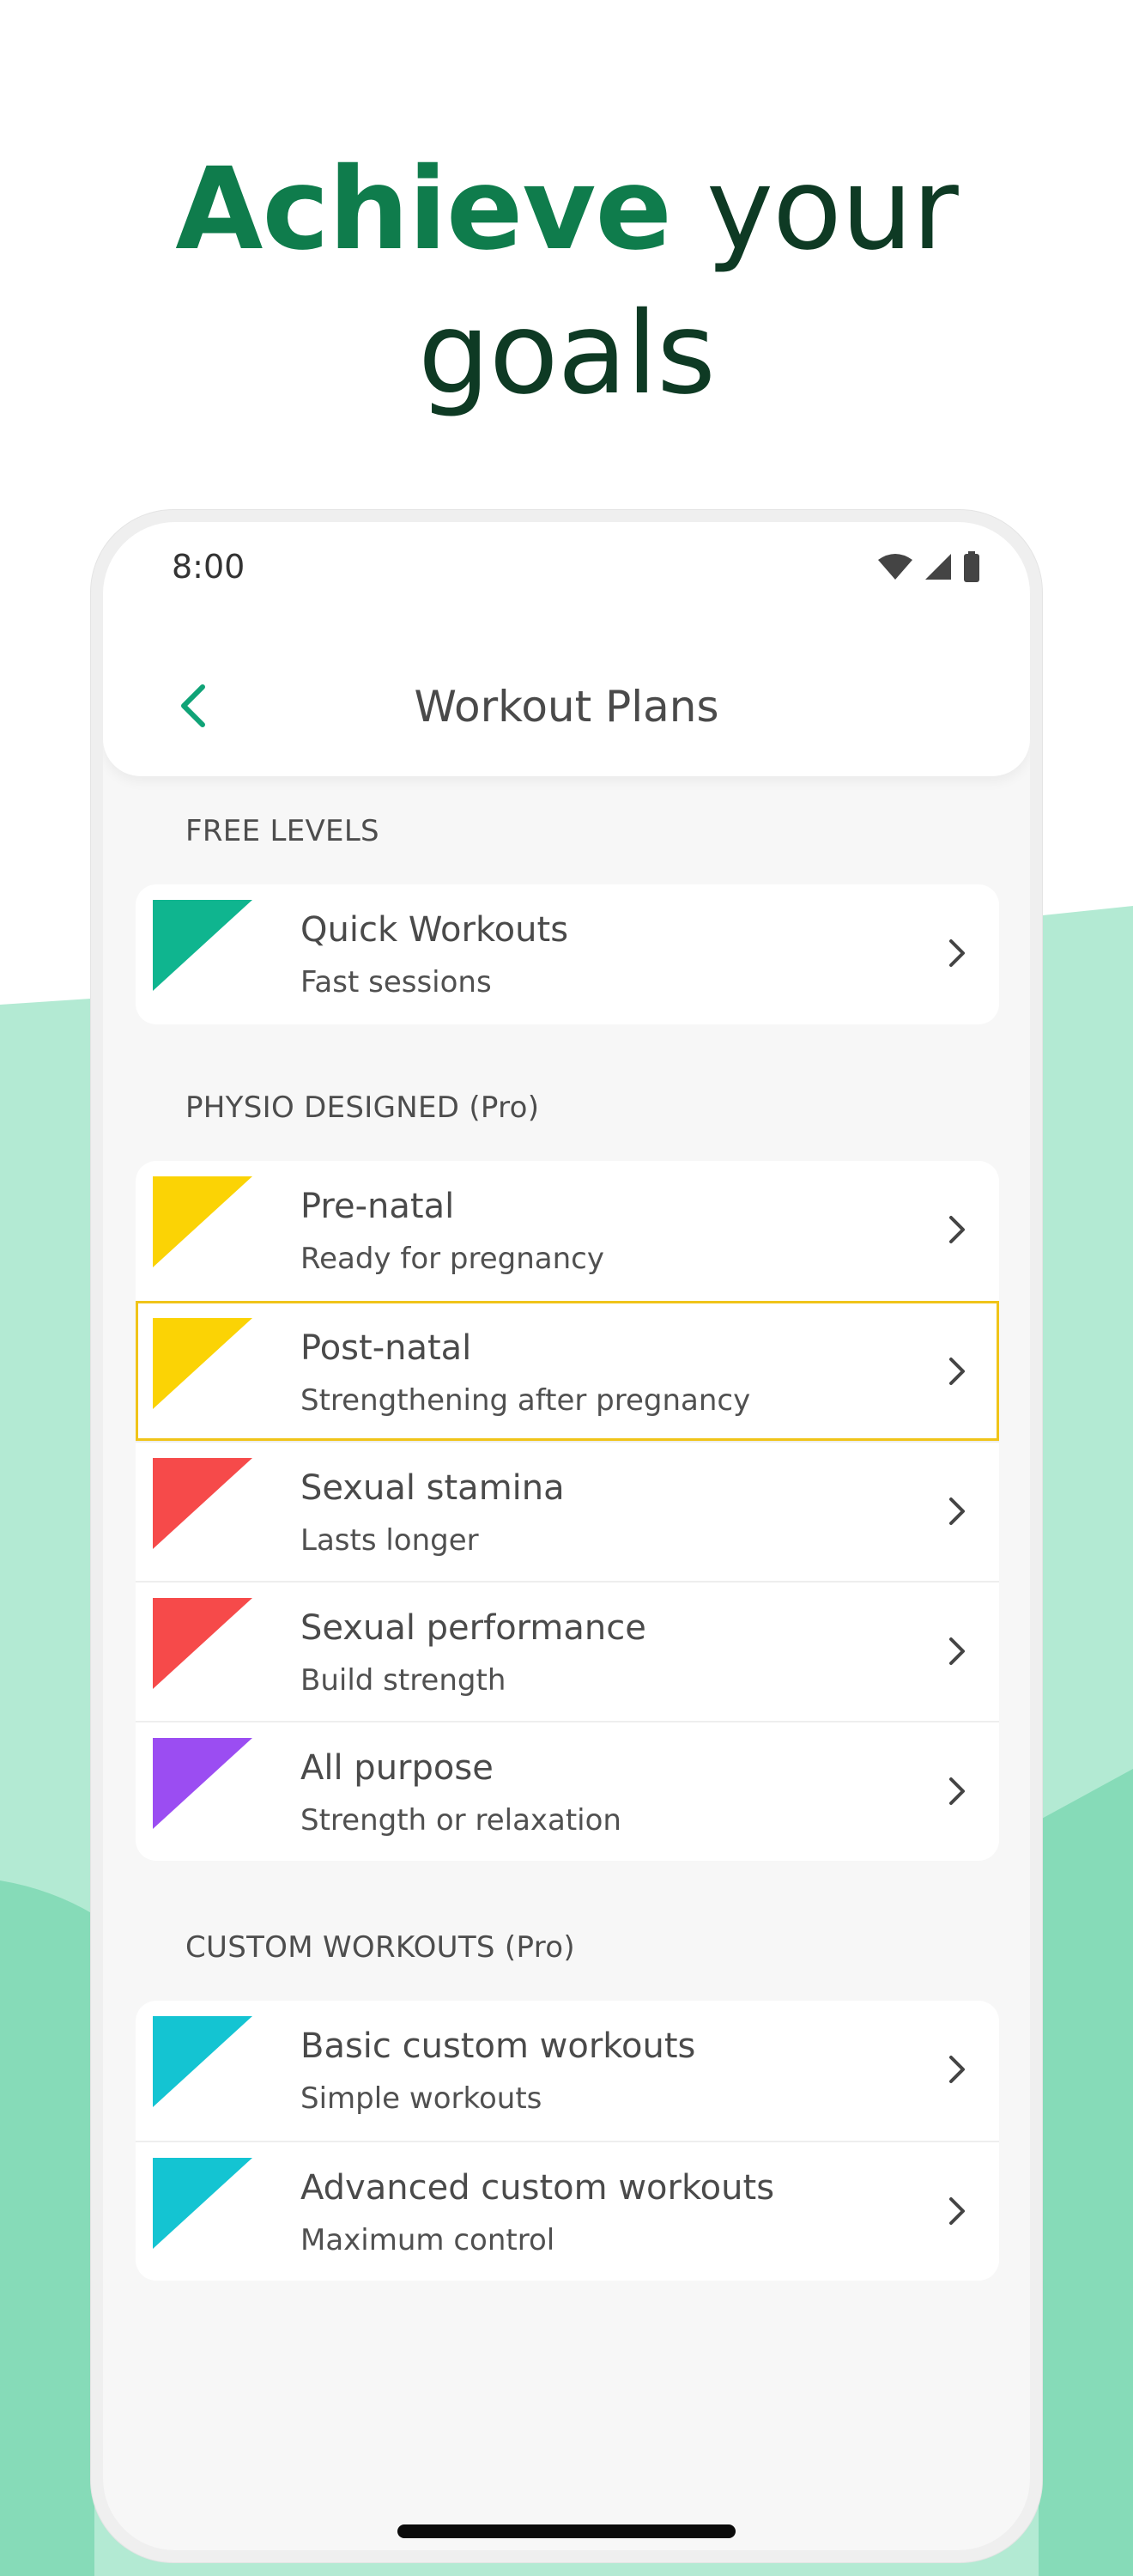 Image resolution: width=1133 pixels, height=2576 pixels. I want to click on app-bar: 8:00 Workout Plans, so click(566, 649).